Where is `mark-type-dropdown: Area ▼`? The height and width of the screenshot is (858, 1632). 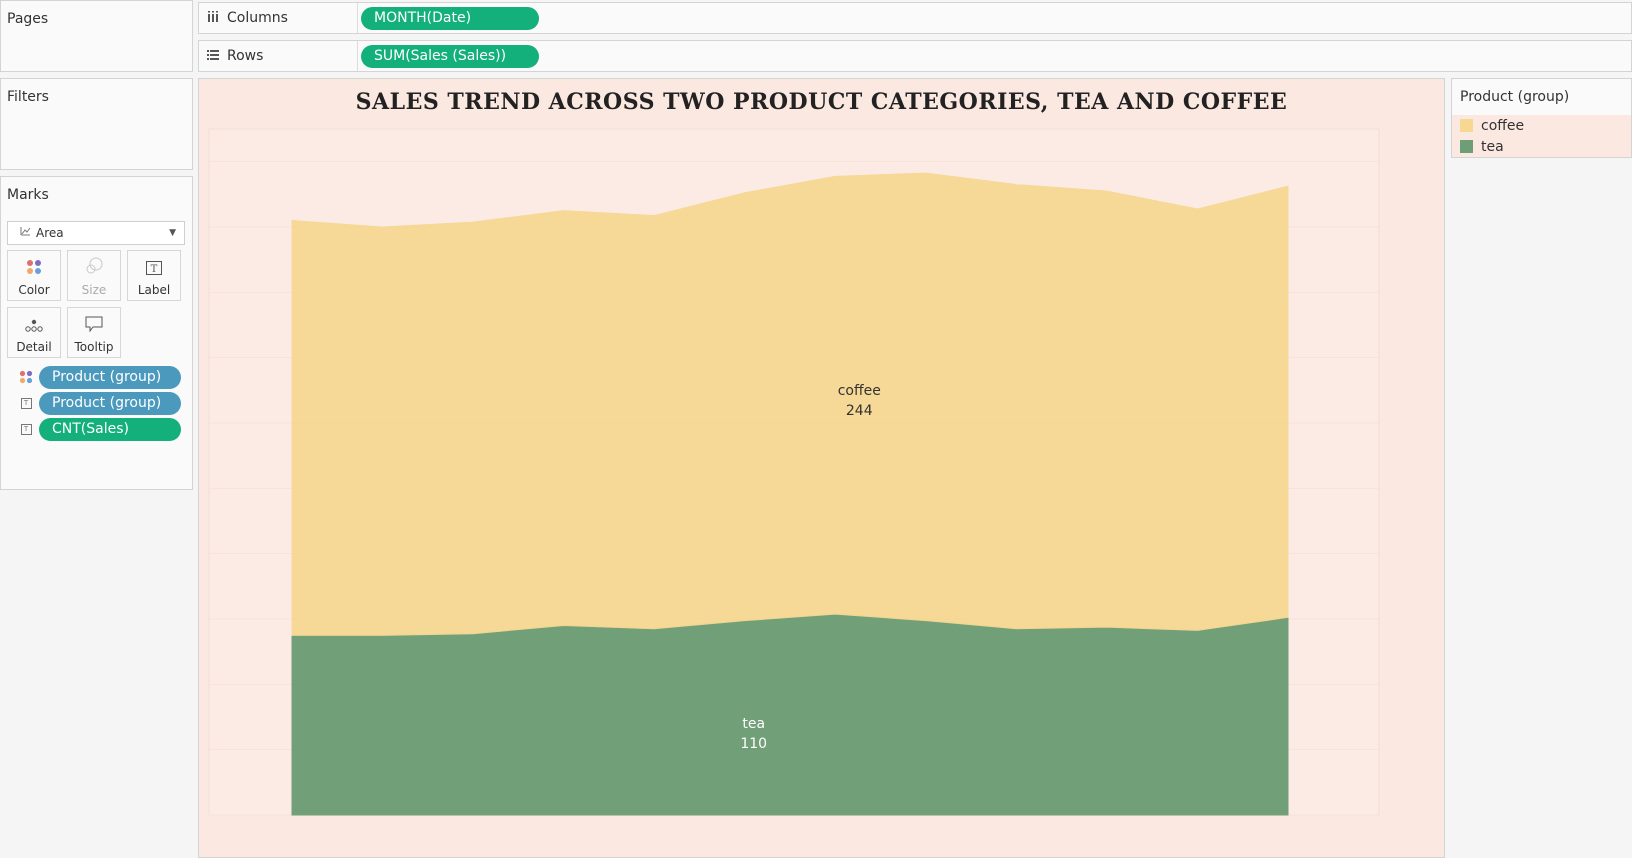
mark-type-dropdown: Area ▼ is located at coordinates (96, 233).